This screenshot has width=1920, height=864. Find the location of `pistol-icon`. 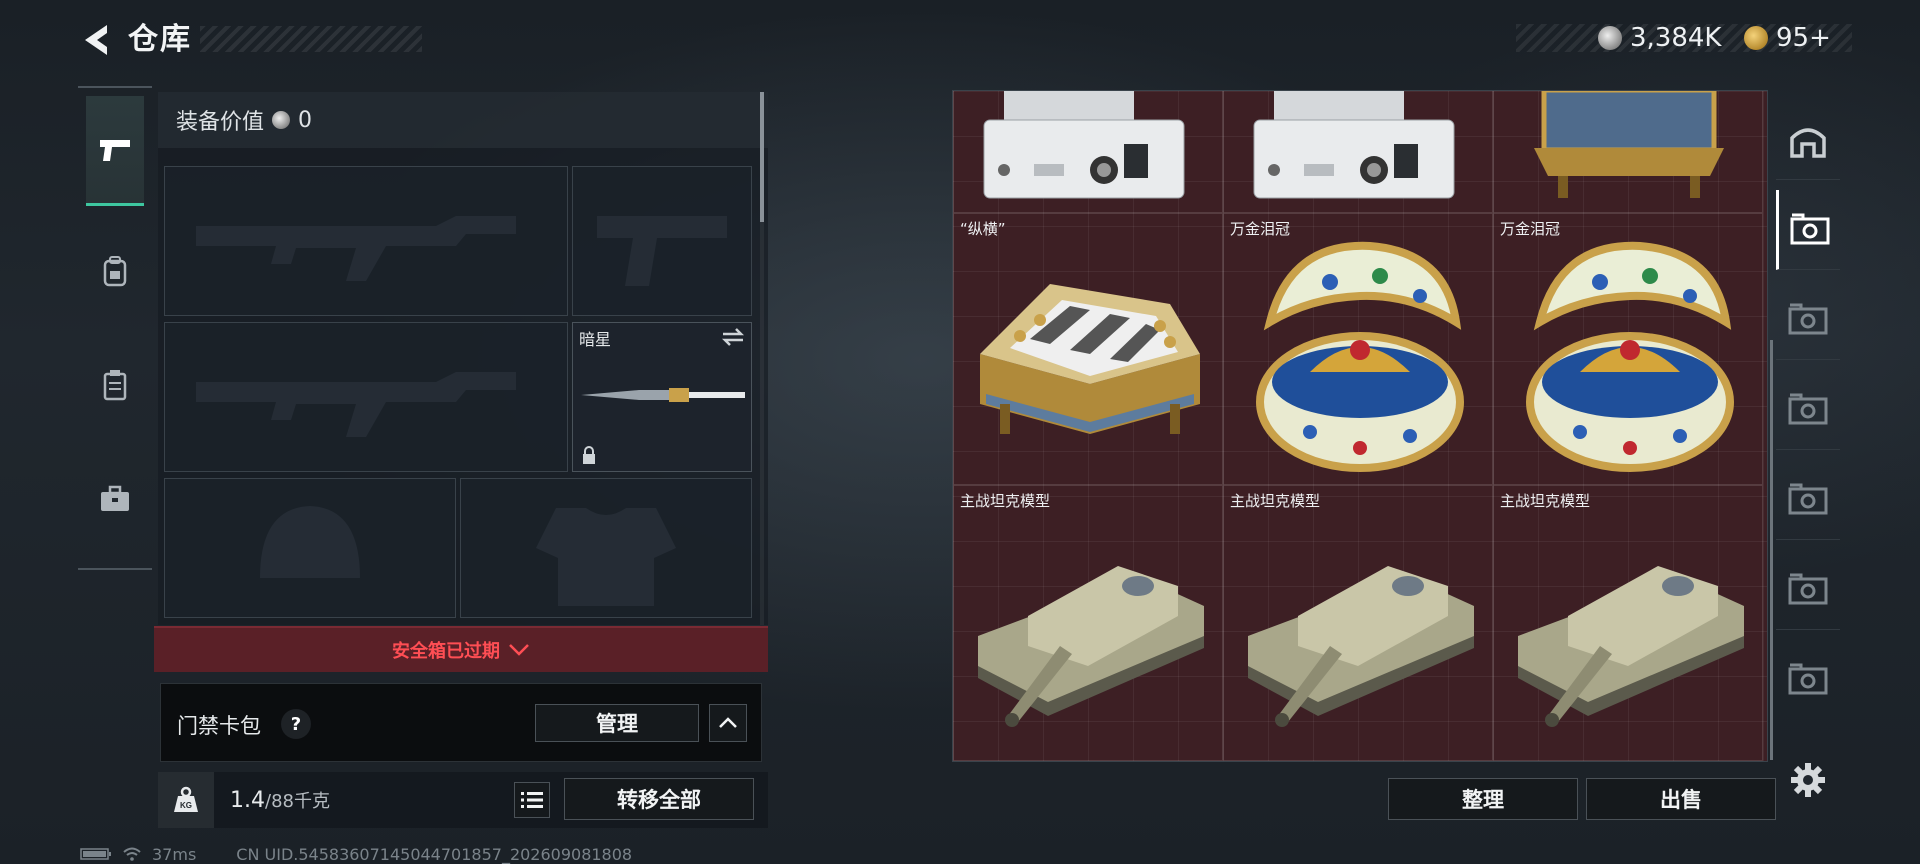

pistol-icon is located at coordinates (115, 150).